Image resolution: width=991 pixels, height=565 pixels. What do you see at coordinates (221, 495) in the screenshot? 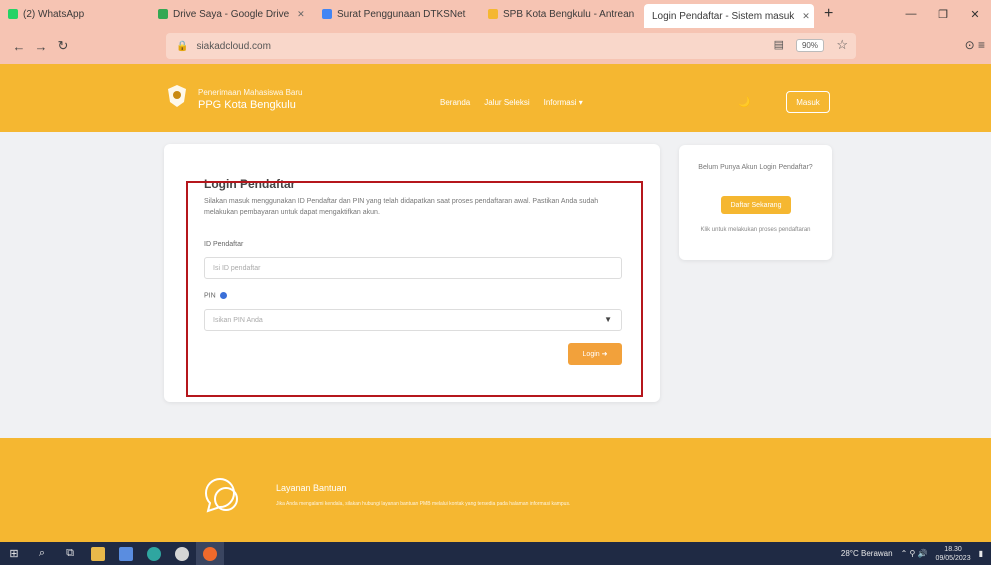
I see `chat-bubble-icon` at bounding box center [221, 495].